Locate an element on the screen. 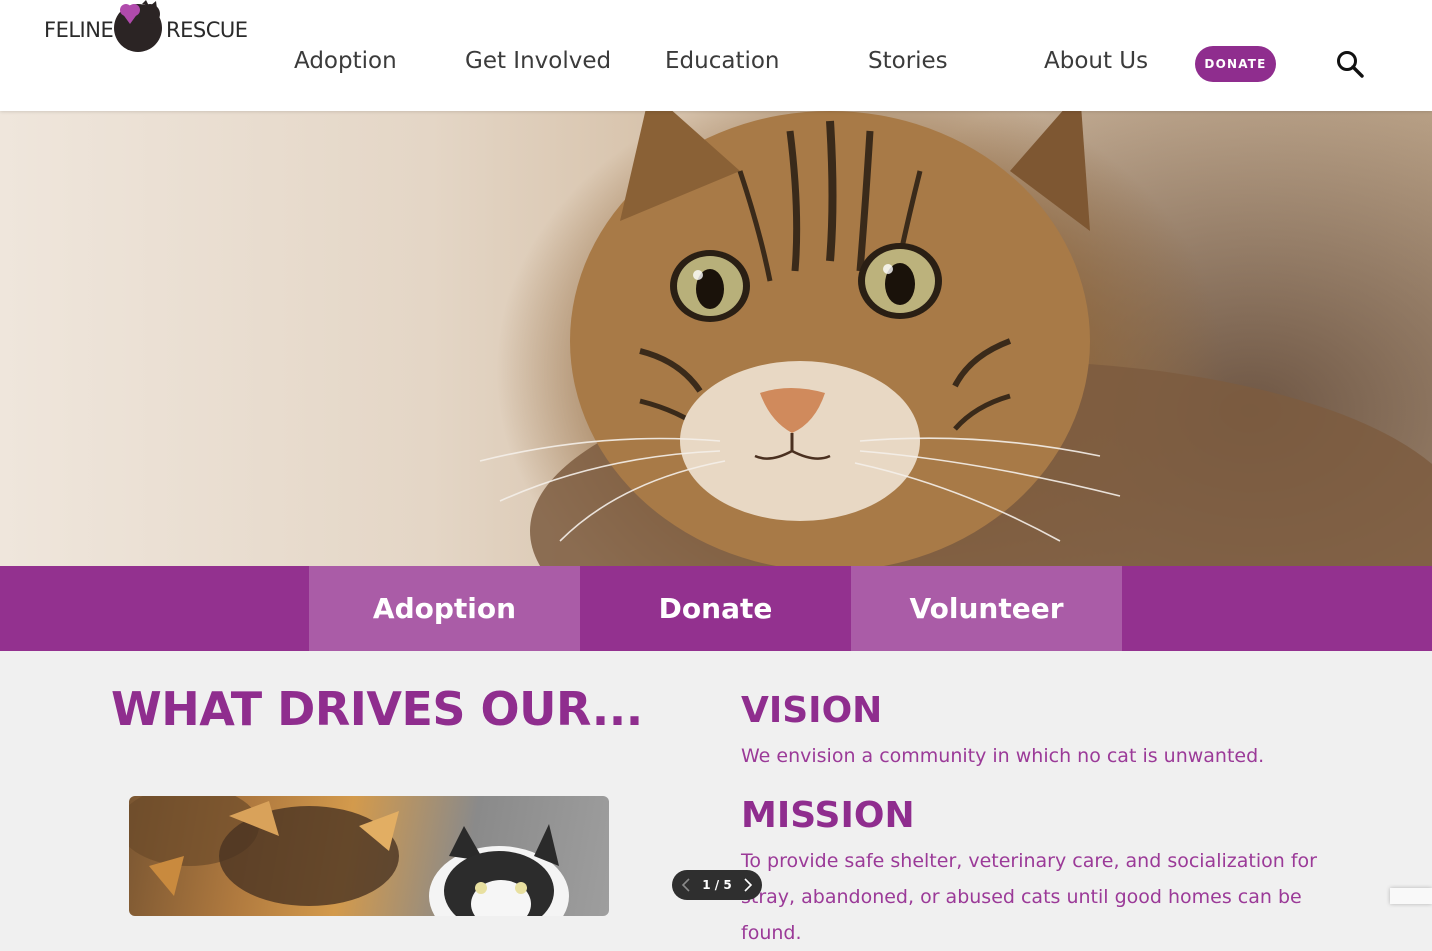 Image resolution: width=1432 pixels, height=951 pixels. donate-button: DONATE is located at coordinates (1235, 64).